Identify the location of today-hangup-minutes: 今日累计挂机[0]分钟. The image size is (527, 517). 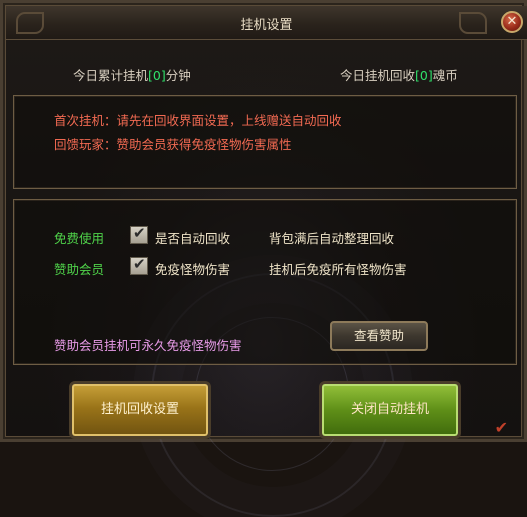
(132, 75).